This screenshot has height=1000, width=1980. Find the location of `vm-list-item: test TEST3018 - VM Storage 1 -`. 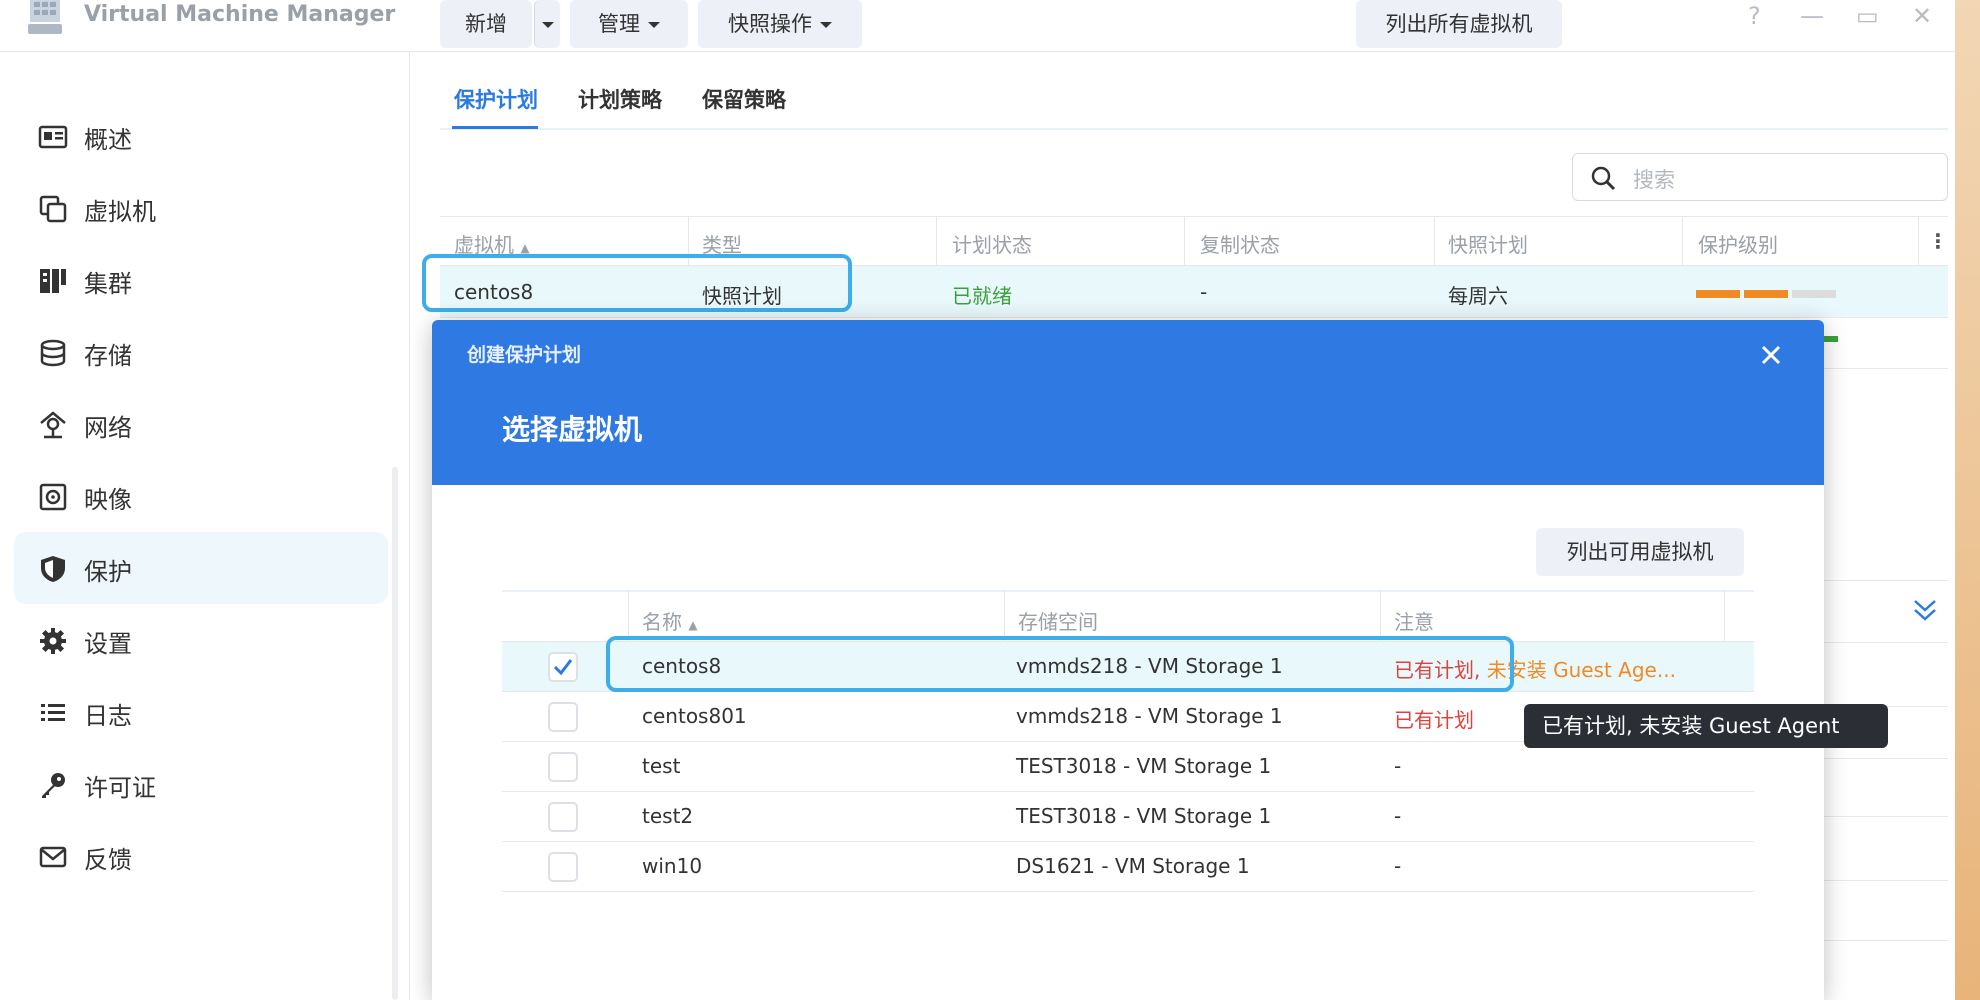

vm-list-item: test TEST3018 - VM Storage 1 - is located at coordinates (1128, 767).